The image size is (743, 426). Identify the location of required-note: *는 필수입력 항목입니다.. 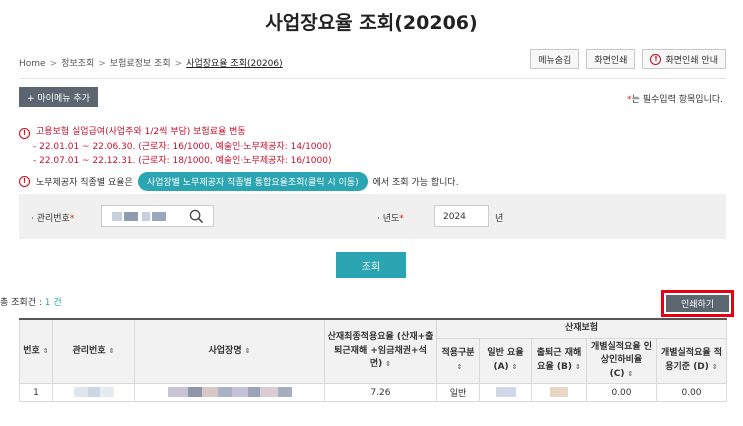
(675, 98).